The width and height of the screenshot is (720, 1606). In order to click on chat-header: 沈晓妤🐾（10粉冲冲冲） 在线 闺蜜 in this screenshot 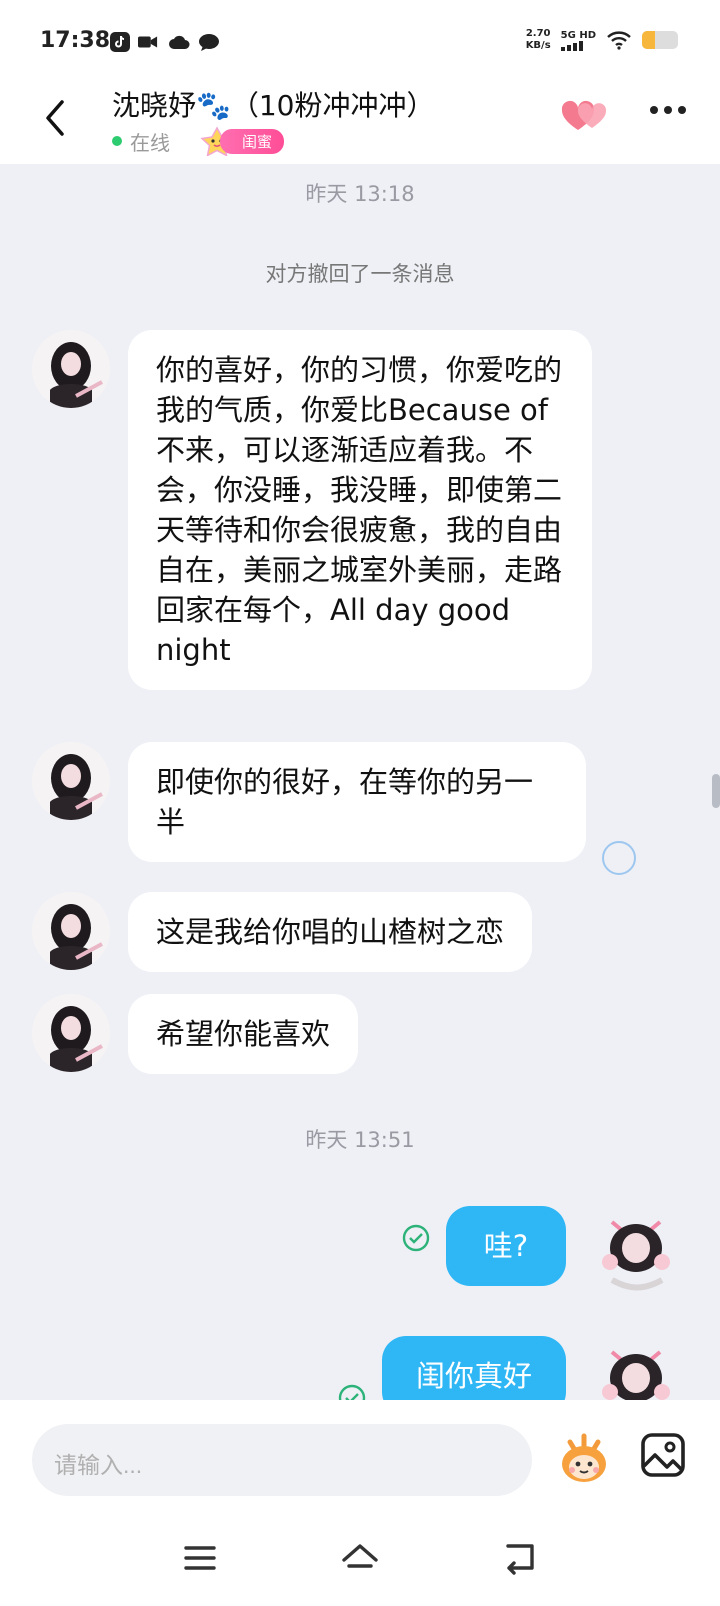, I will do `click(360, 124)`.